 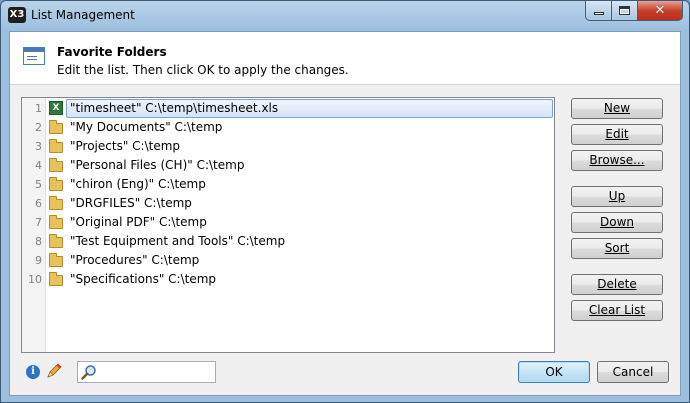 I want to click on list-item: 6 "DRGFILES" C:\temp, so click(x=288, y=203).